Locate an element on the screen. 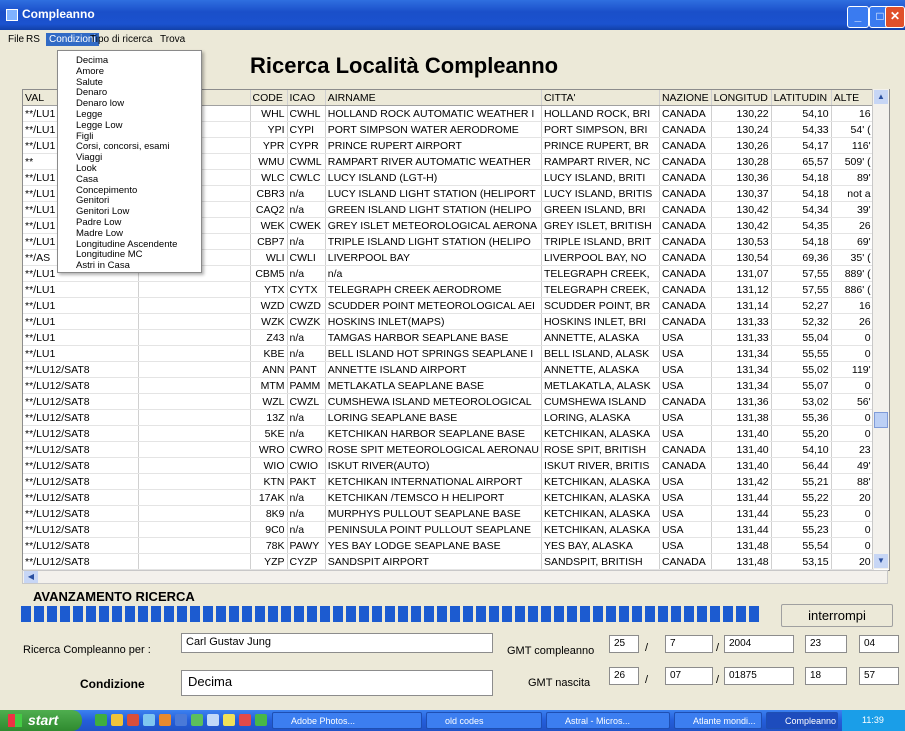 This screenshot has height=731, width=905. table-cell: SANDSPIT, BRITISH is located at coordinates (600, 561).